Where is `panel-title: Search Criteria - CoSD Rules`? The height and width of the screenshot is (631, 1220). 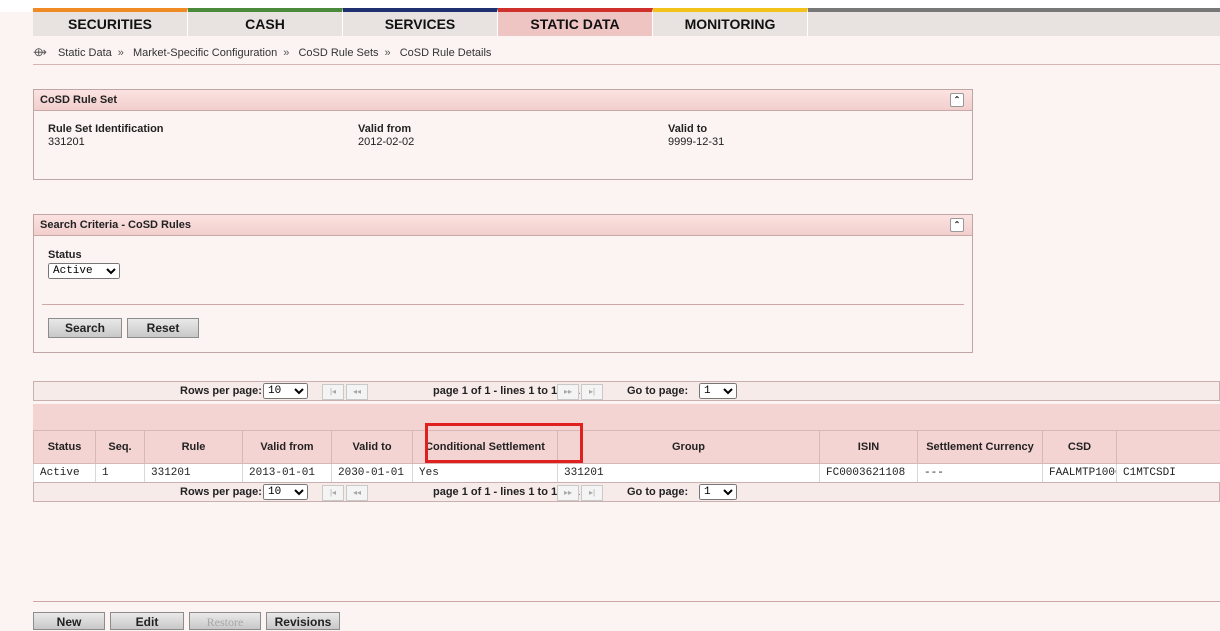
panel-title: Search Criteria - CoSD Rules is located at coordinates (115, 225).